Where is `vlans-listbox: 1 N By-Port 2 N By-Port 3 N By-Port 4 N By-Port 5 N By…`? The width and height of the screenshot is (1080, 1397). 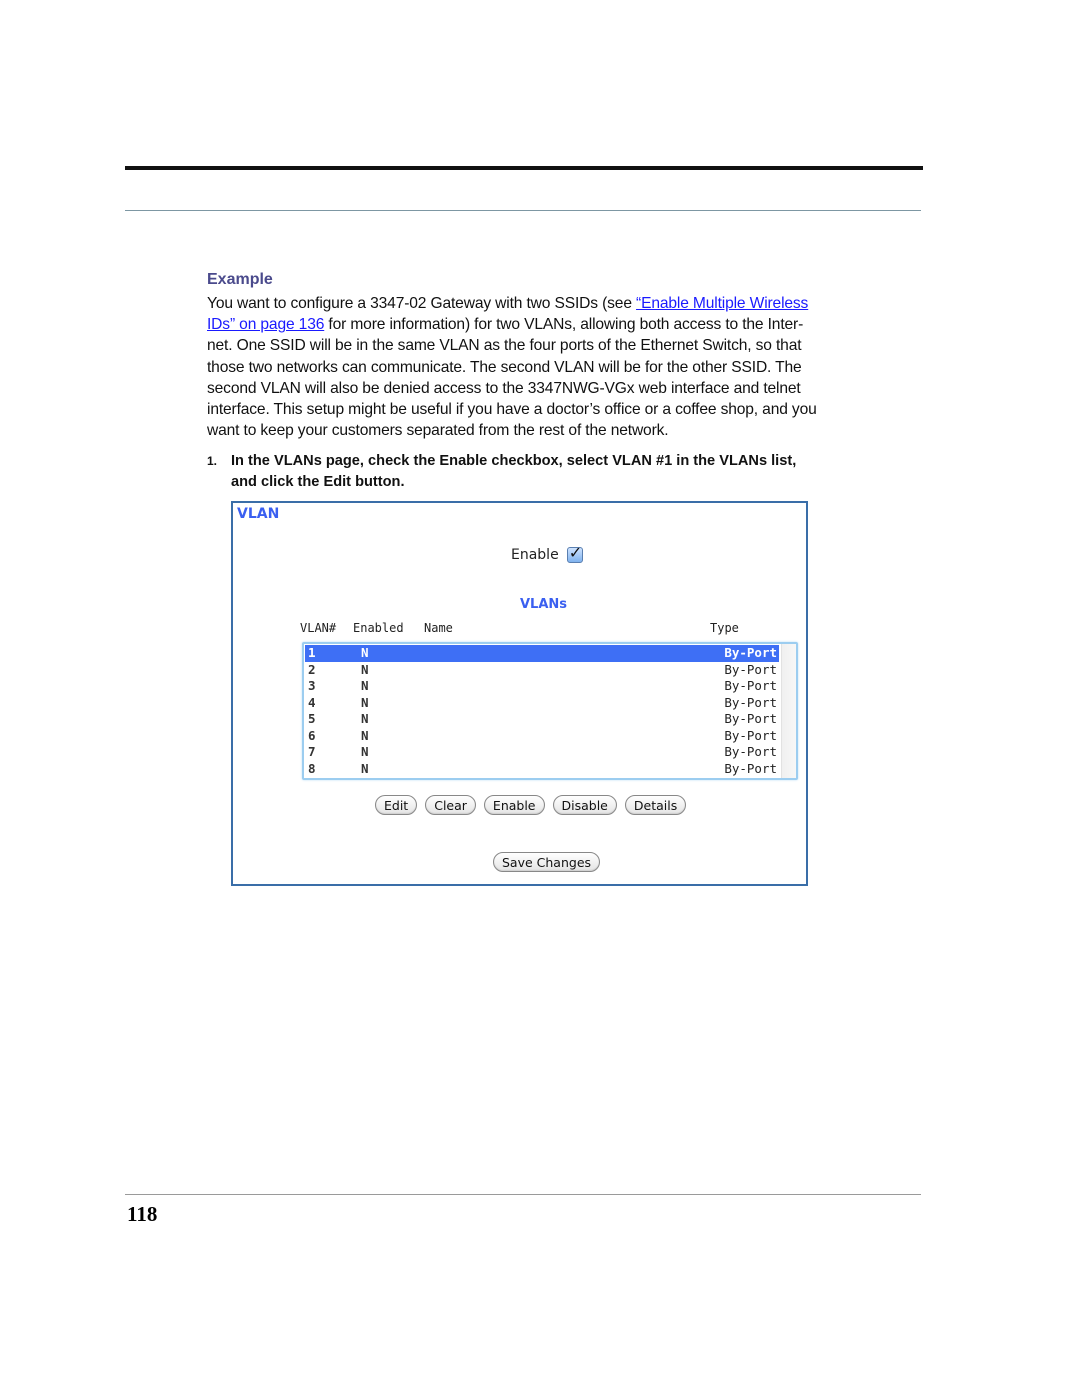 vlans-listbox: 1 N By-Port 2 N By-Port 3 N By-Port 4 N By-Port 5 N By… is located at coordinates (550, 711).